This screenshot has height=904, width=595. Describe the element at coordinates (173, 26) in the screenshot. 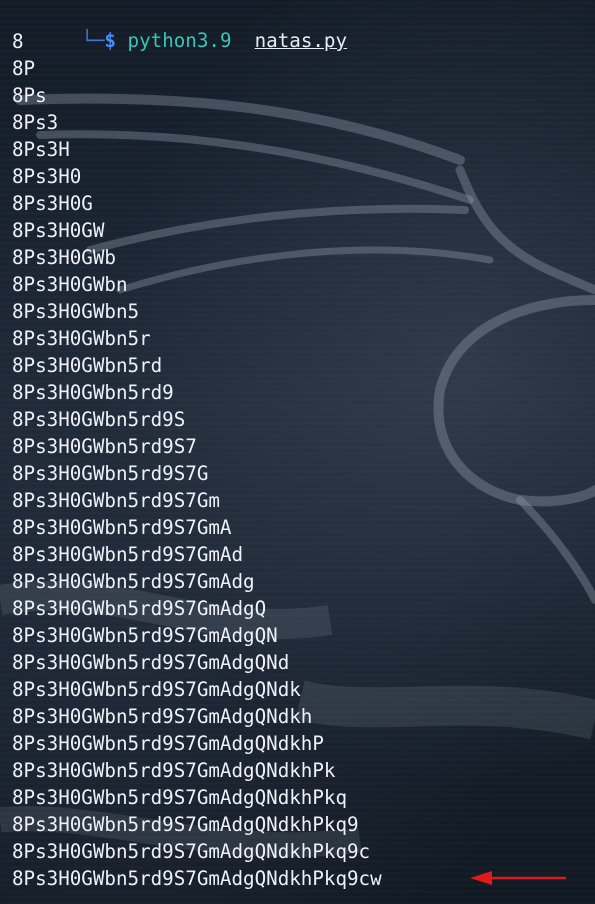

I see `command-prompt: └─$ python3.9 natas.py` at that location.